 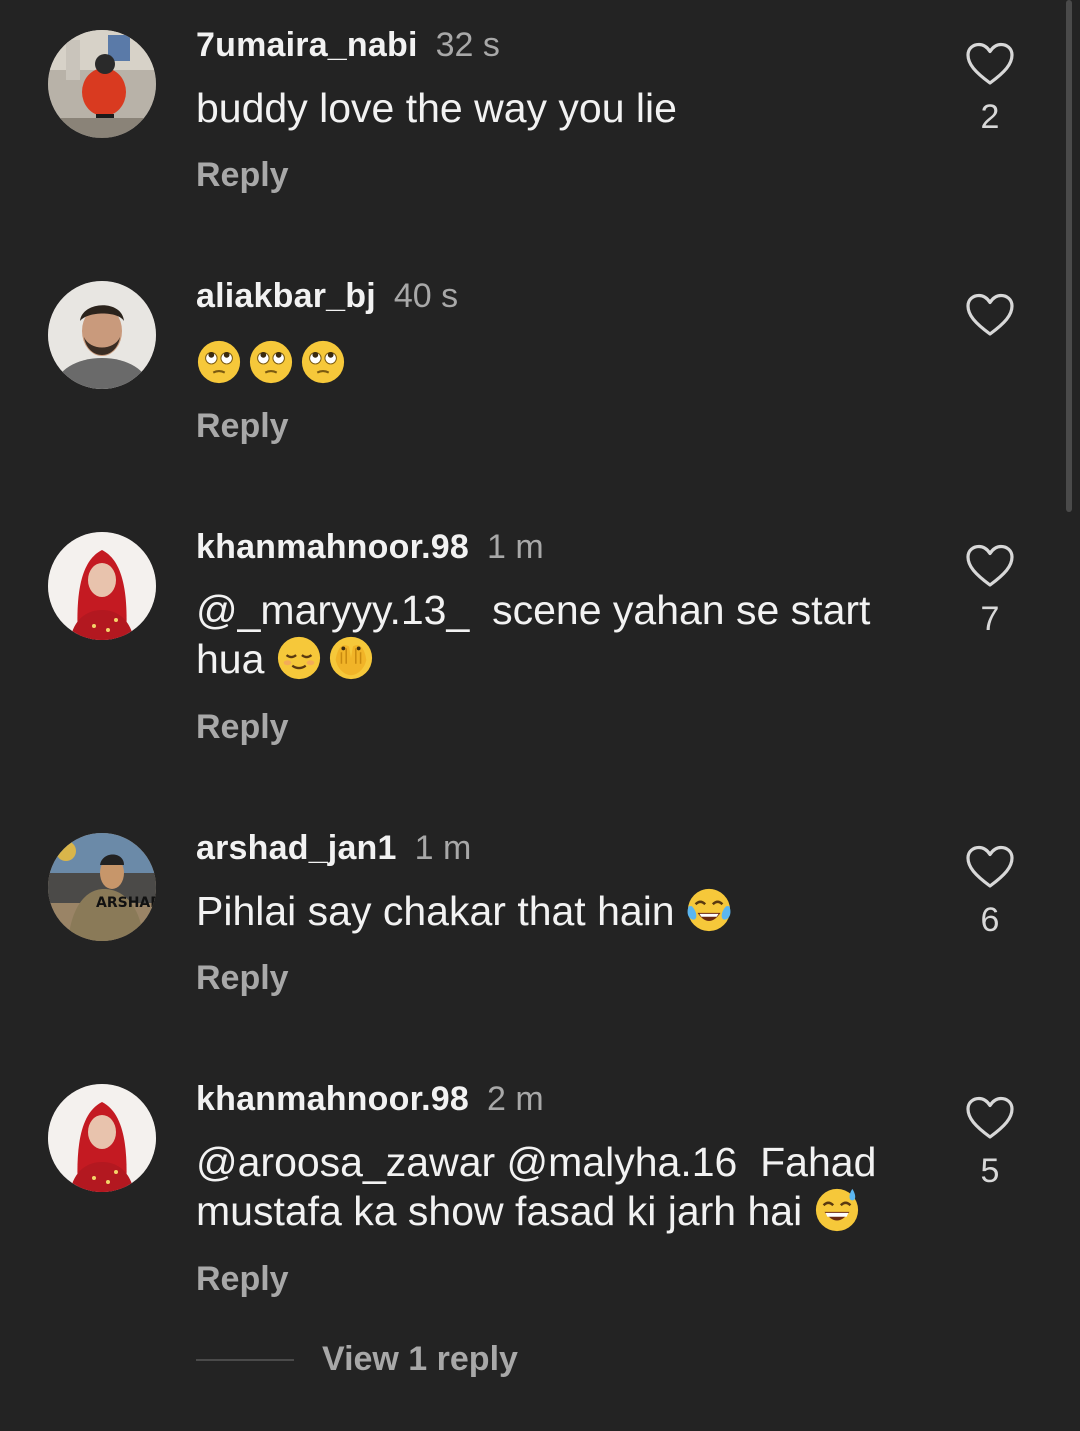 What do you see at coordinates (245, 1359) in the screenshot?
I see `divider` at bounding box center [245, 1359].